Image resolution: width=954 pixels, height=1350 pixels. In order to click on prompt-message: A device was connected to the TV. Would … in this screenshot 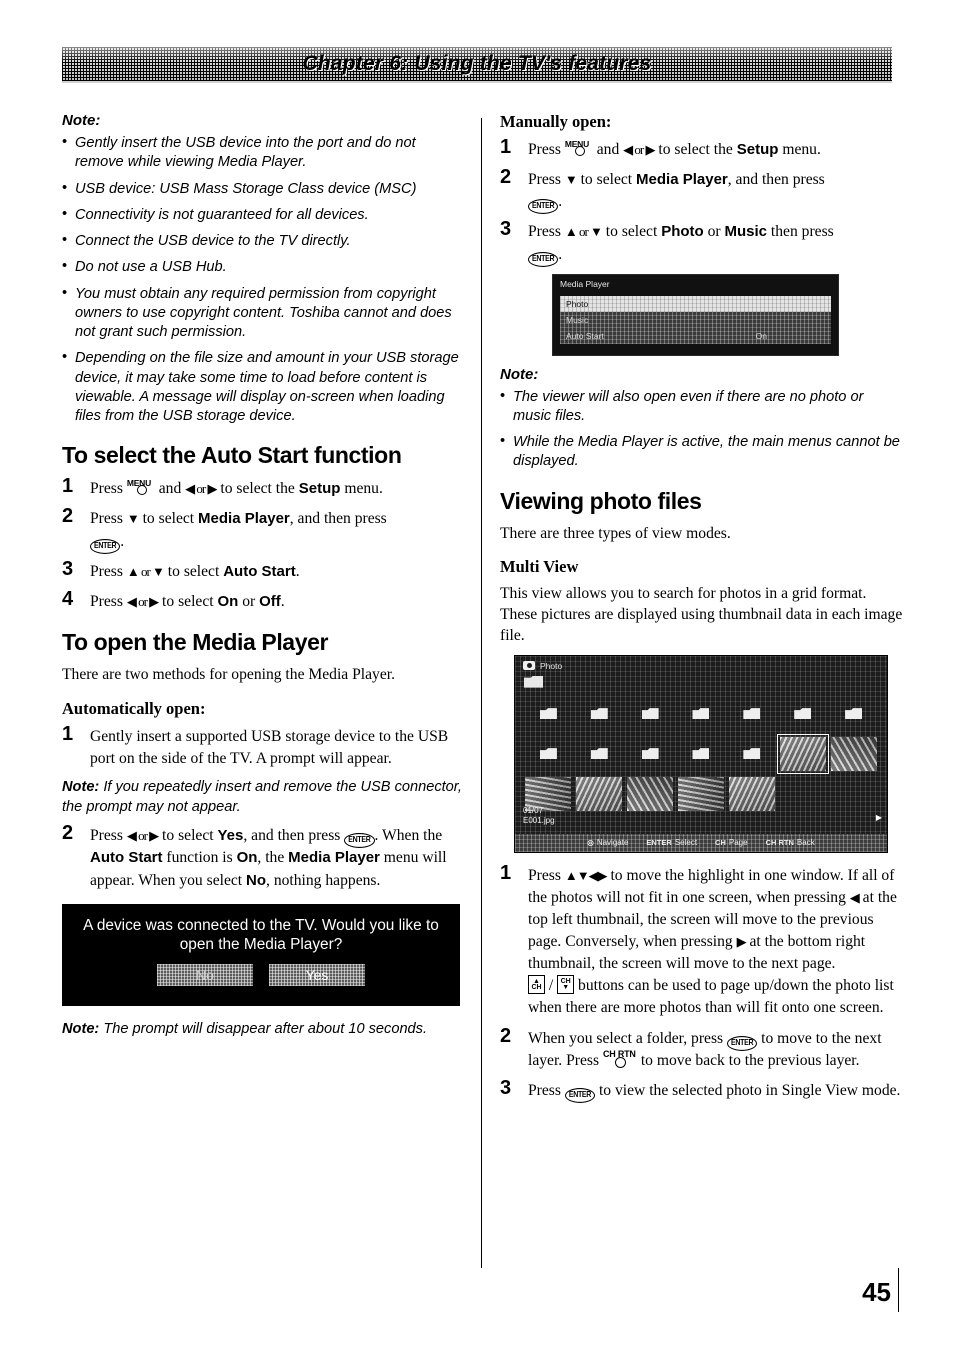, I will do `click(261, 935)`.